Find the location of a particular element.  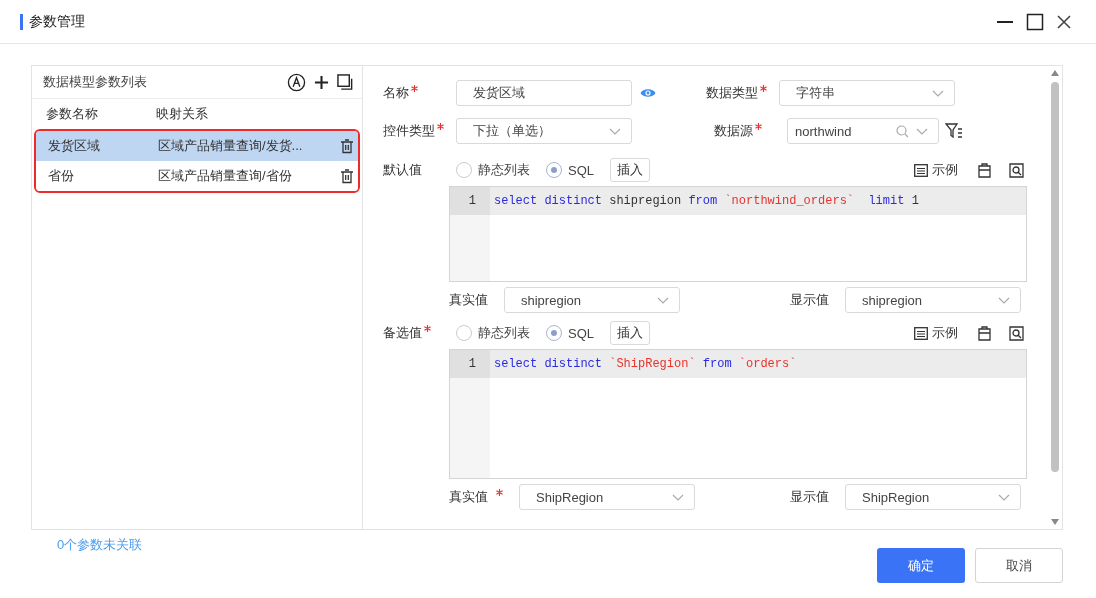

field-label: 控件类型 is located at coordinates (409, 131).